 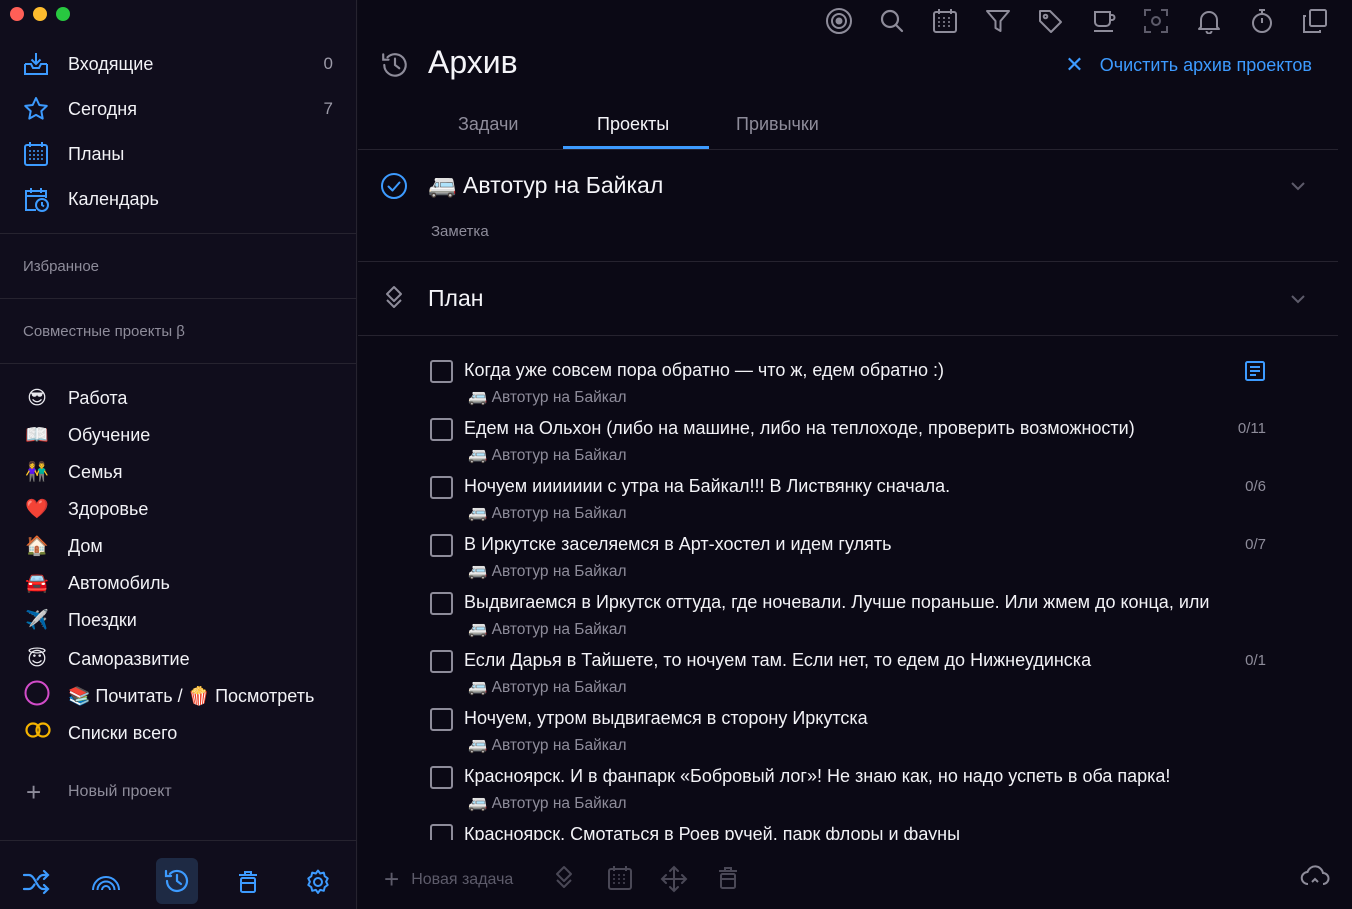 What do you see at coordinates (106, 882) in the screenshot?
I see `rainbow-icon` at bounding box center [106, 882].